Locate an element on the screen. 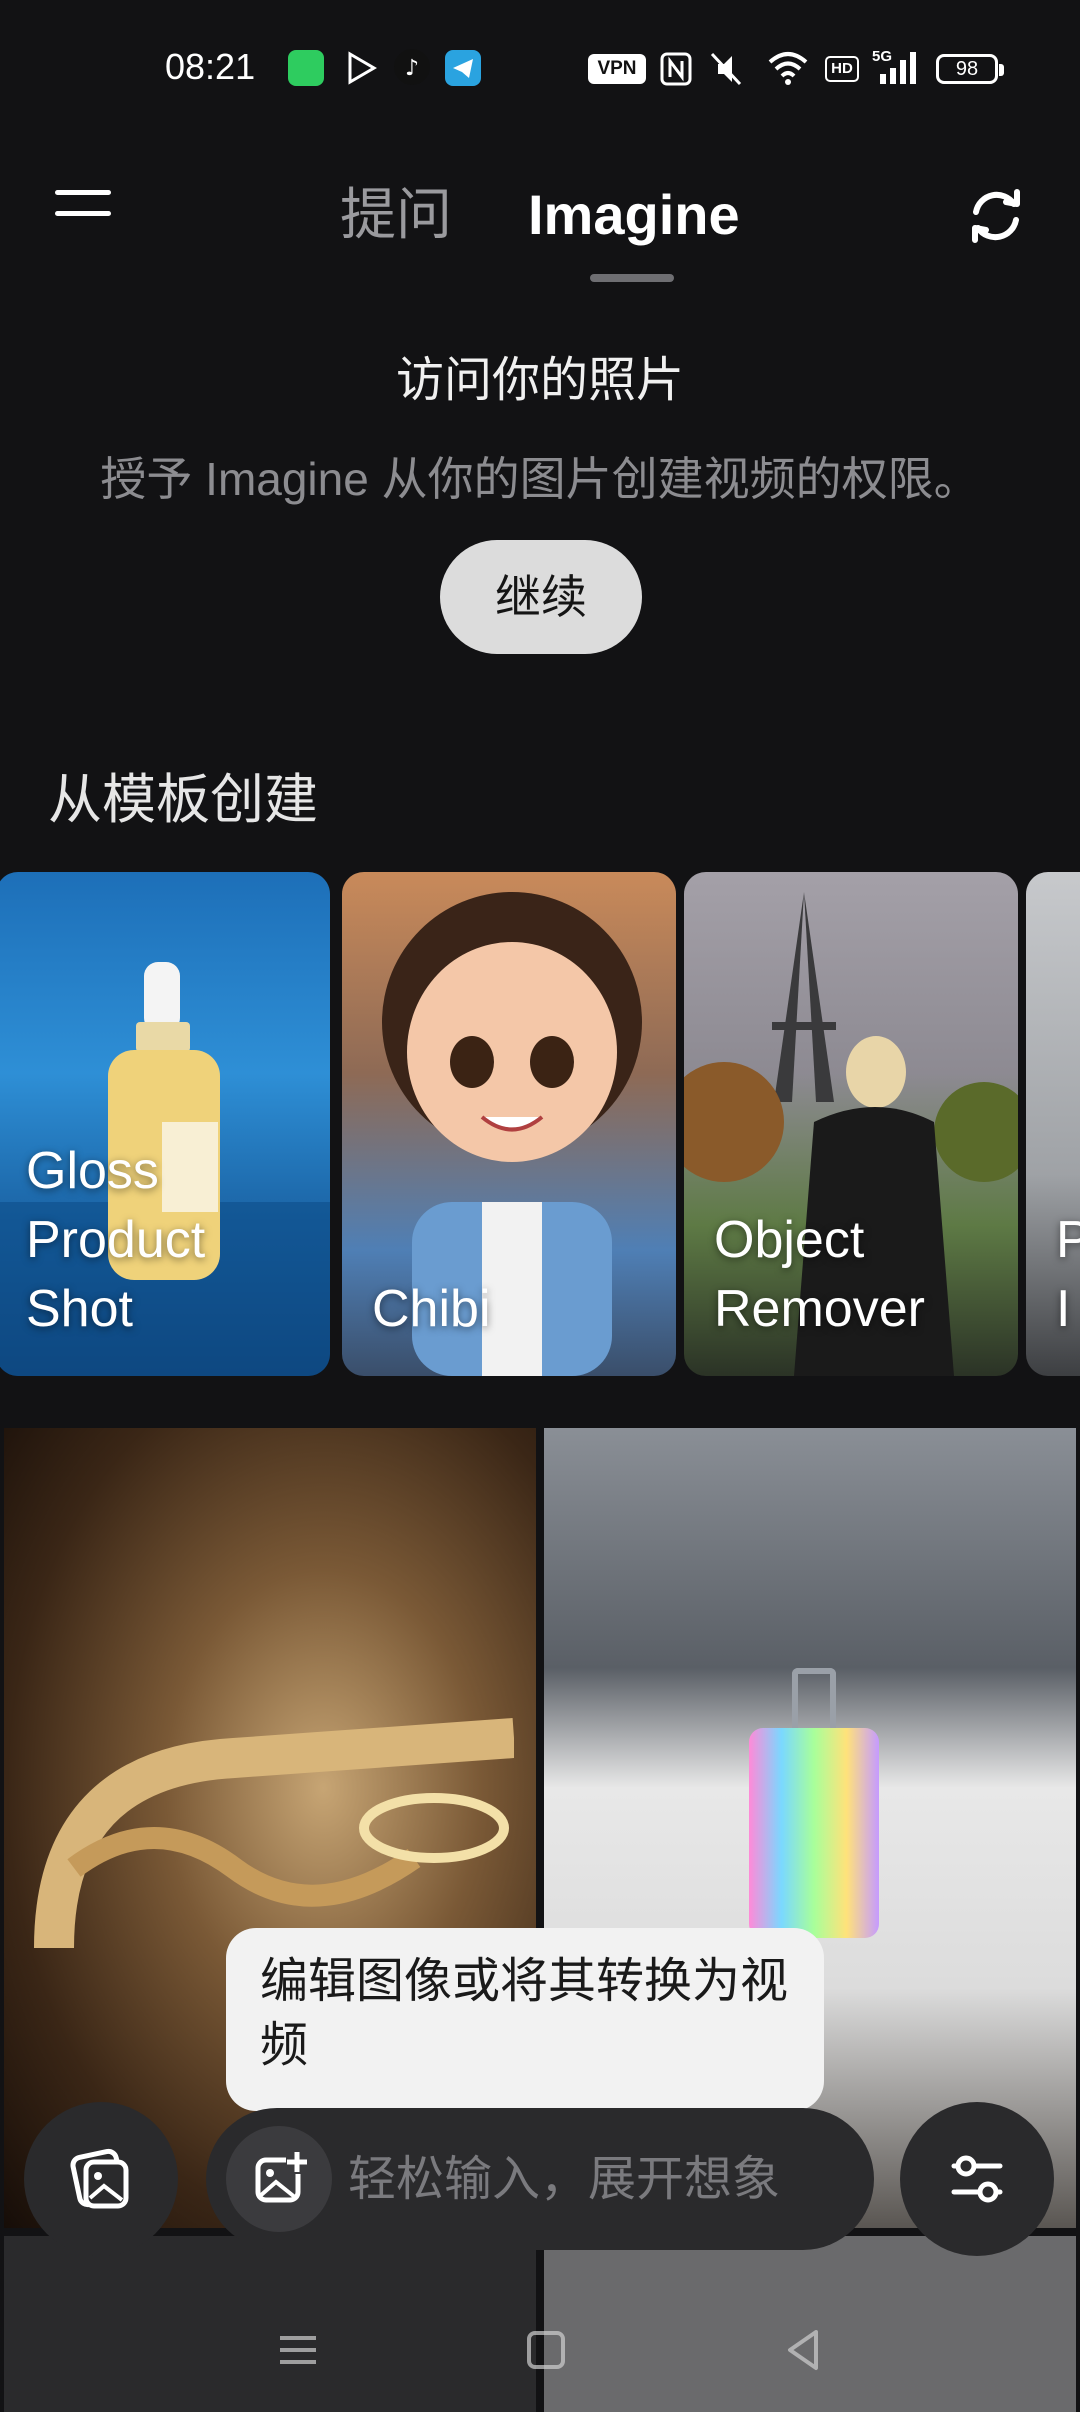 The width and height of the screenshot is (1080, 2412). add-image-button is located at coordinates (279, 2179).